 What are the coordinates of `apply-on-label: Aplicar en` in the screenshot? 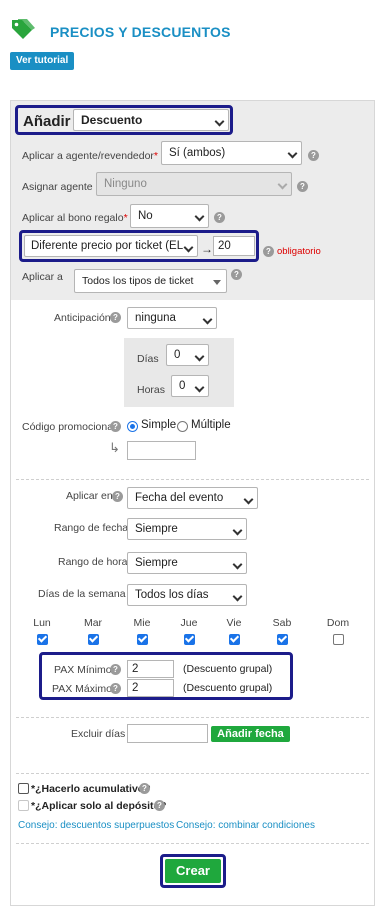 It's located at (89, 496).